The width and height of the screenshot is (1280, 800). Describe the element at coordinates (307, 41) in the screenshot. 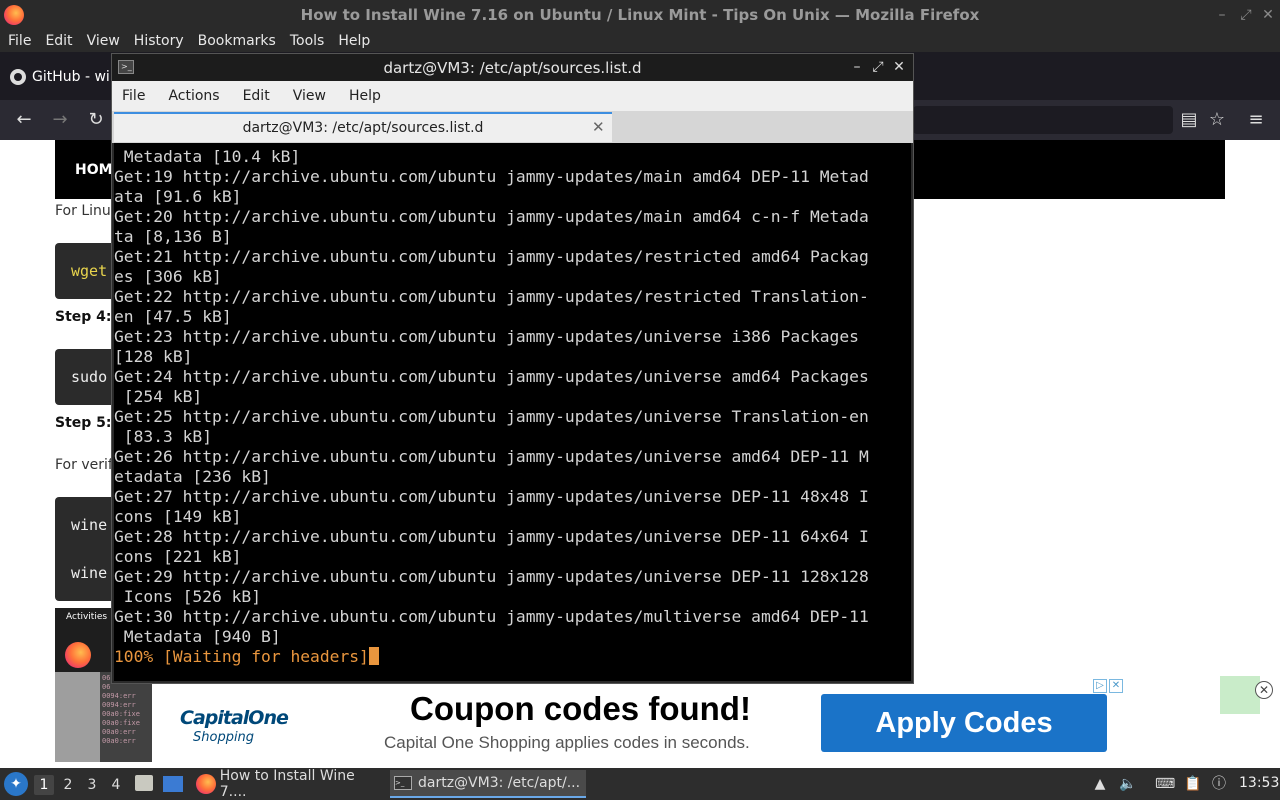

I see `menu-tools: Tools` at that location.